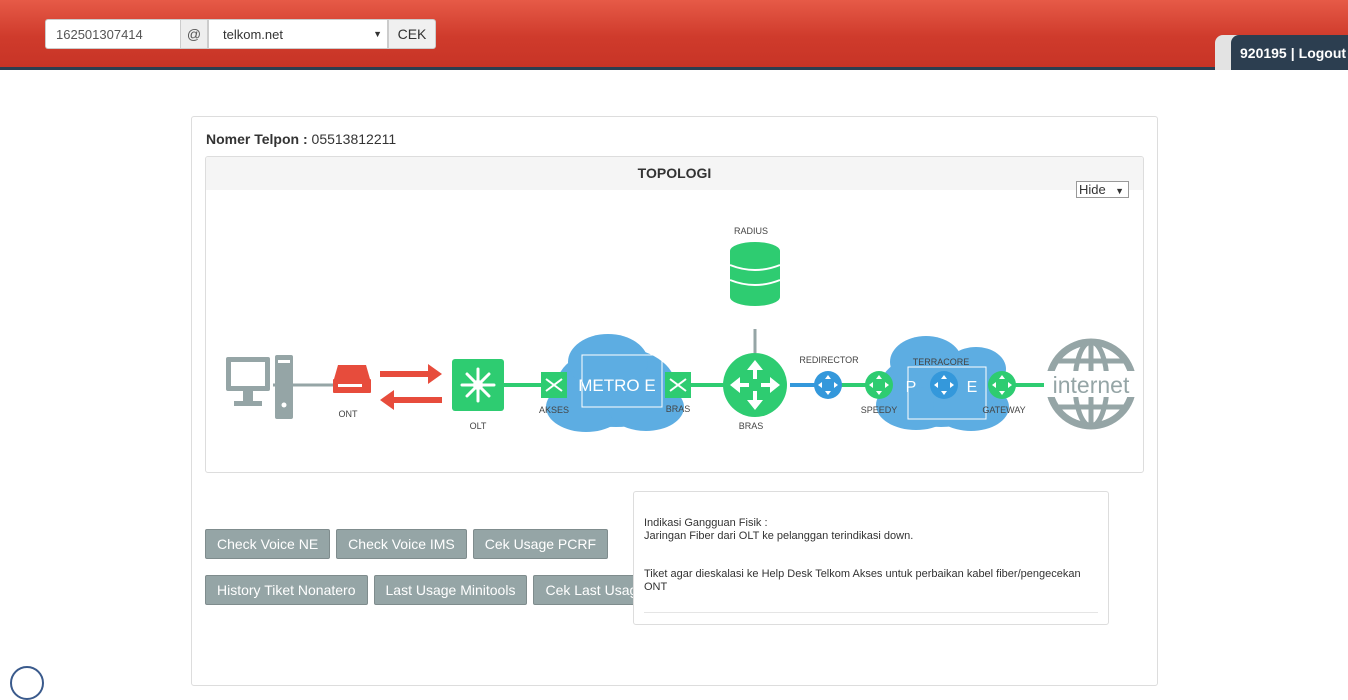 The width and height of the screenshot is (1348, 700). What do you see at coordinates (678, 385) in the screenshot?
I see `bras-switch-icon` at bounding box center [678, 385].